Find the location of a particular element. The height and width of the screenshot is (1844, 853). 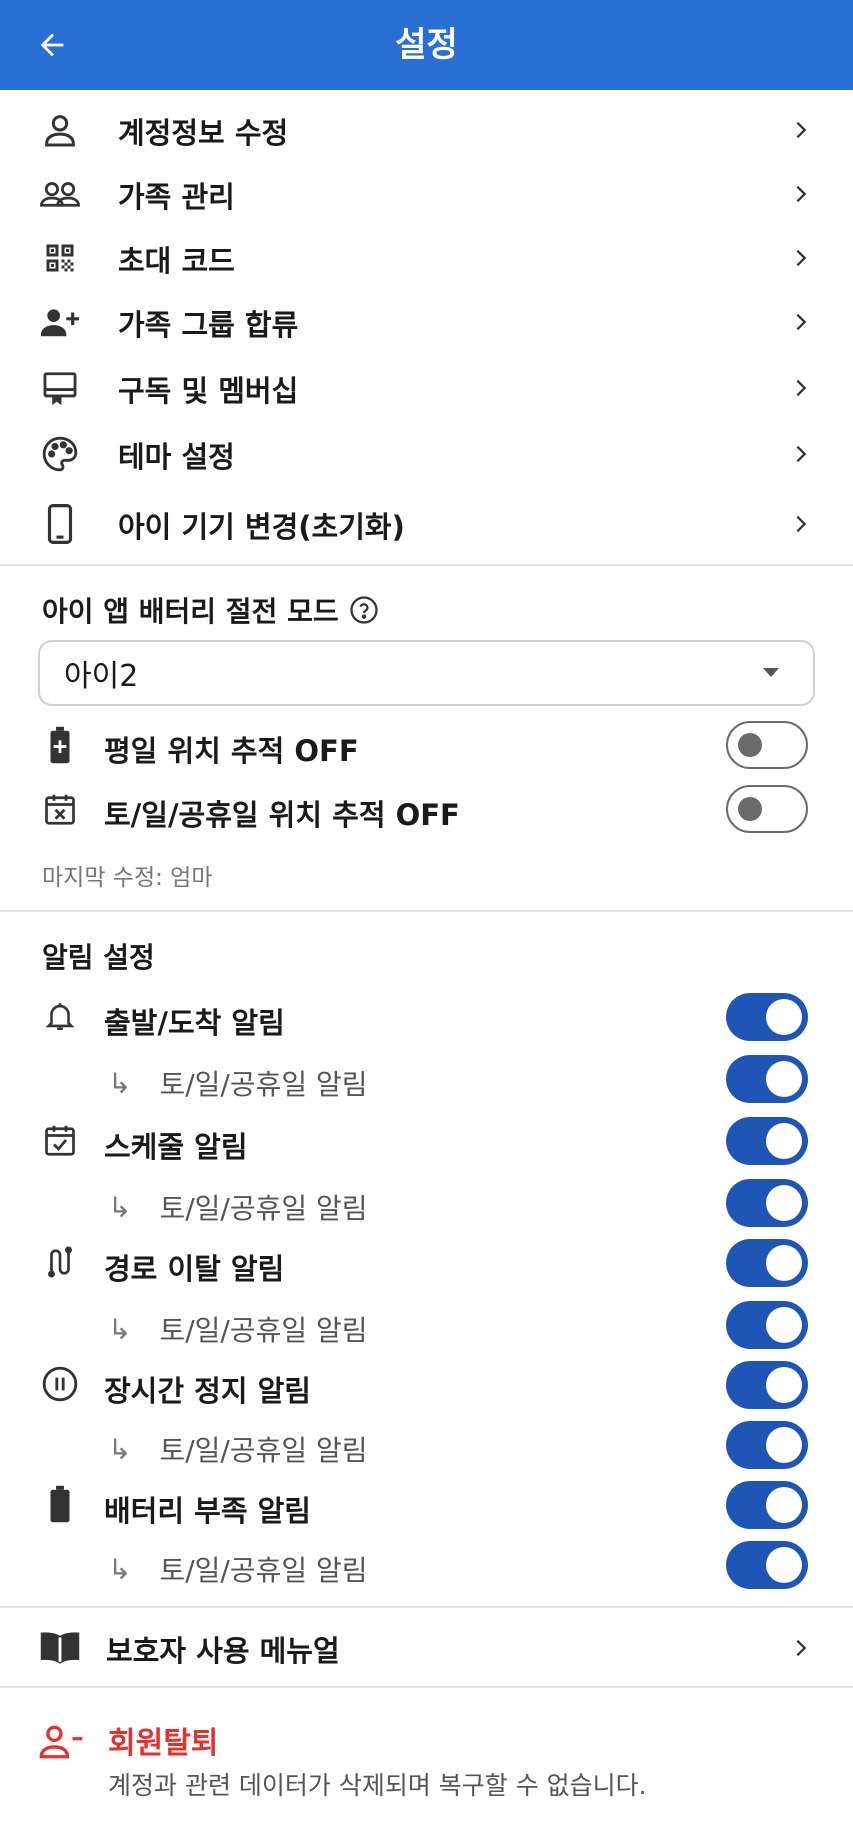

selected-child-value: 아이2 is located at coordinates (101, 676).